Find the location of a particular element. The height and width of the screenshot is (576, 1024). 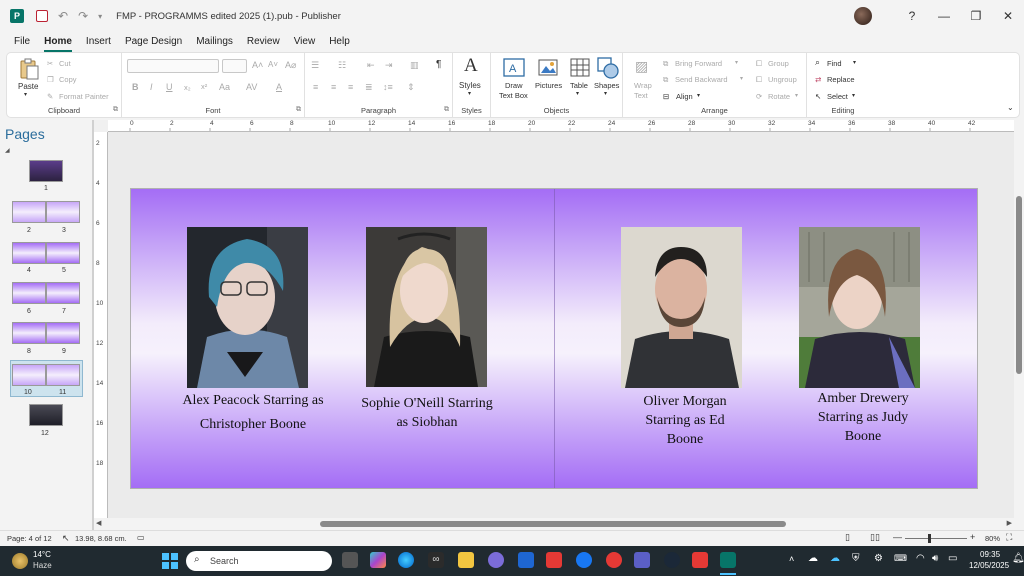

wifi-icon: ◠ is located at coordinates (920, 558).